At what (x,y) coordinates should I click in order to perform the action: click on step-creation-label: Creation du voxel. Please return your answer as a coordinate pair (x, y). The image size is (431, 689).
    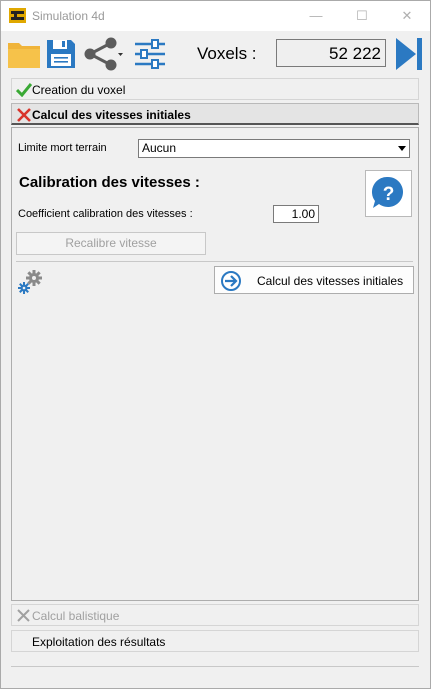
    Looking at the image, I should click on (79, 90).